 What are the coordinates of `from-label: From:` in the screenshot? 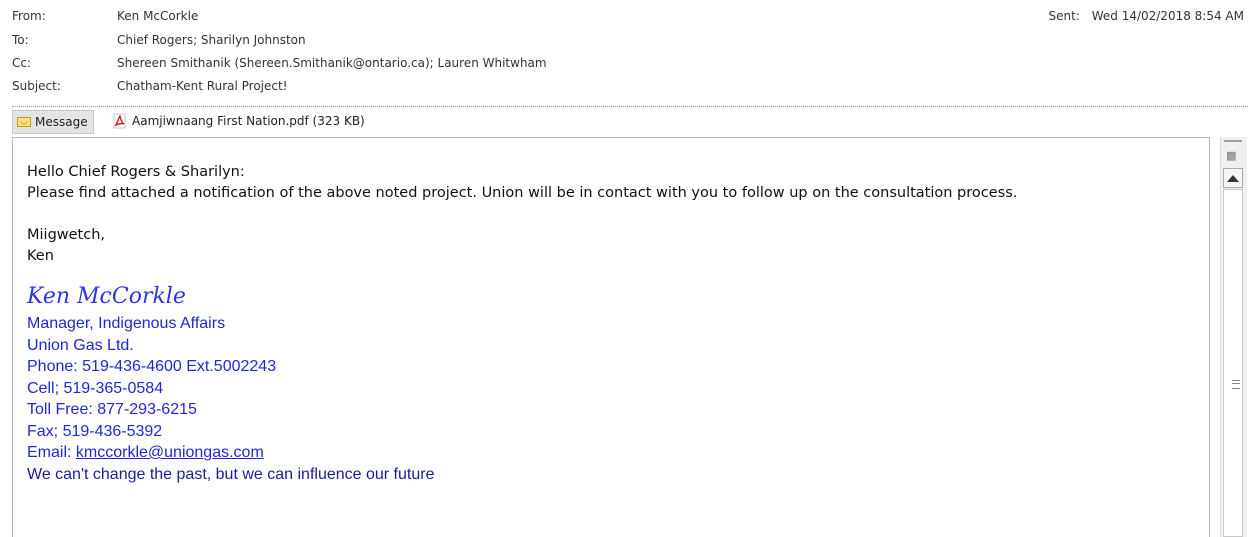 It's located at (29, 16).